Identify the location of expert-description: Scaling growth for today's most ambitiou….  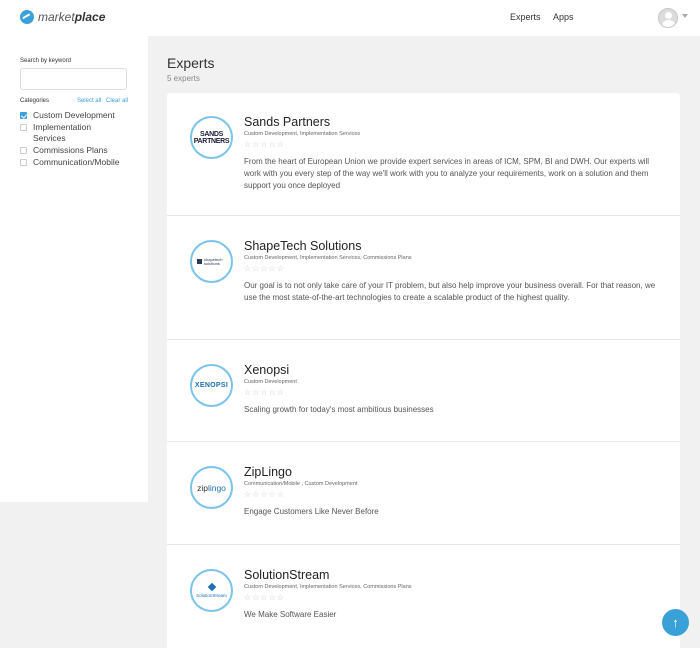
(339, 409).